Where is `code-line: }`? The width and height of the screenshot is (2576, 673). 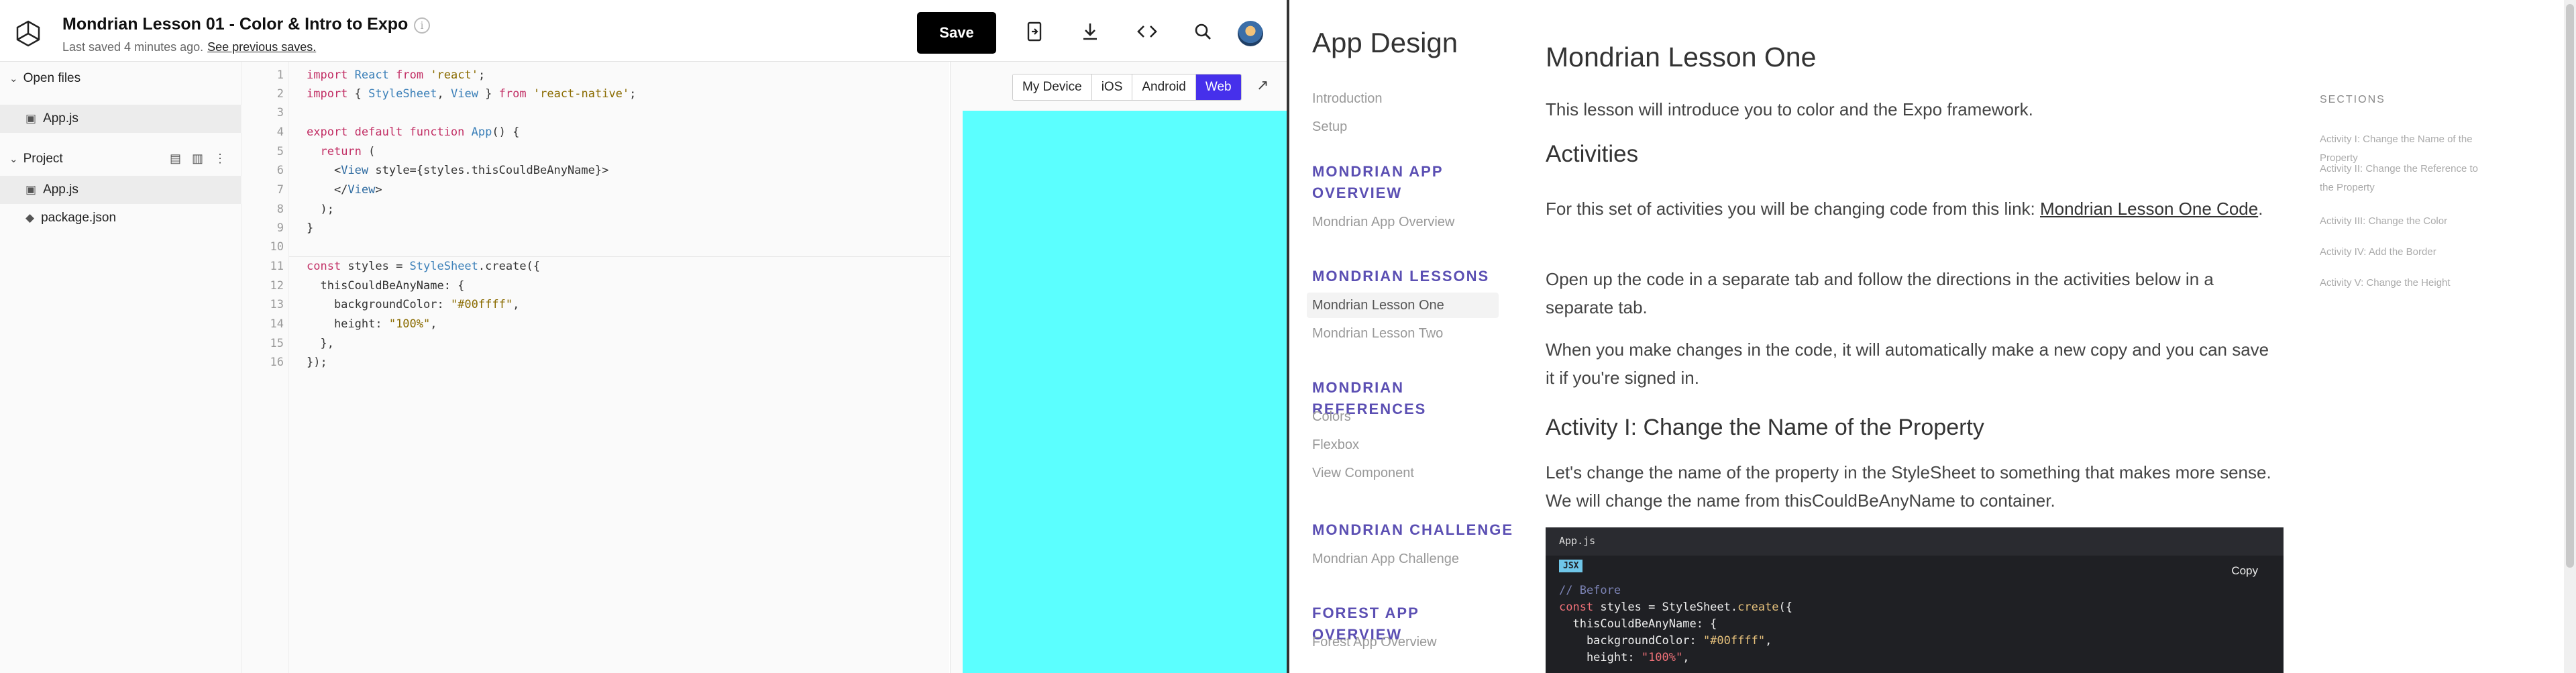
code-line: } is located at coordinates (310, 228).